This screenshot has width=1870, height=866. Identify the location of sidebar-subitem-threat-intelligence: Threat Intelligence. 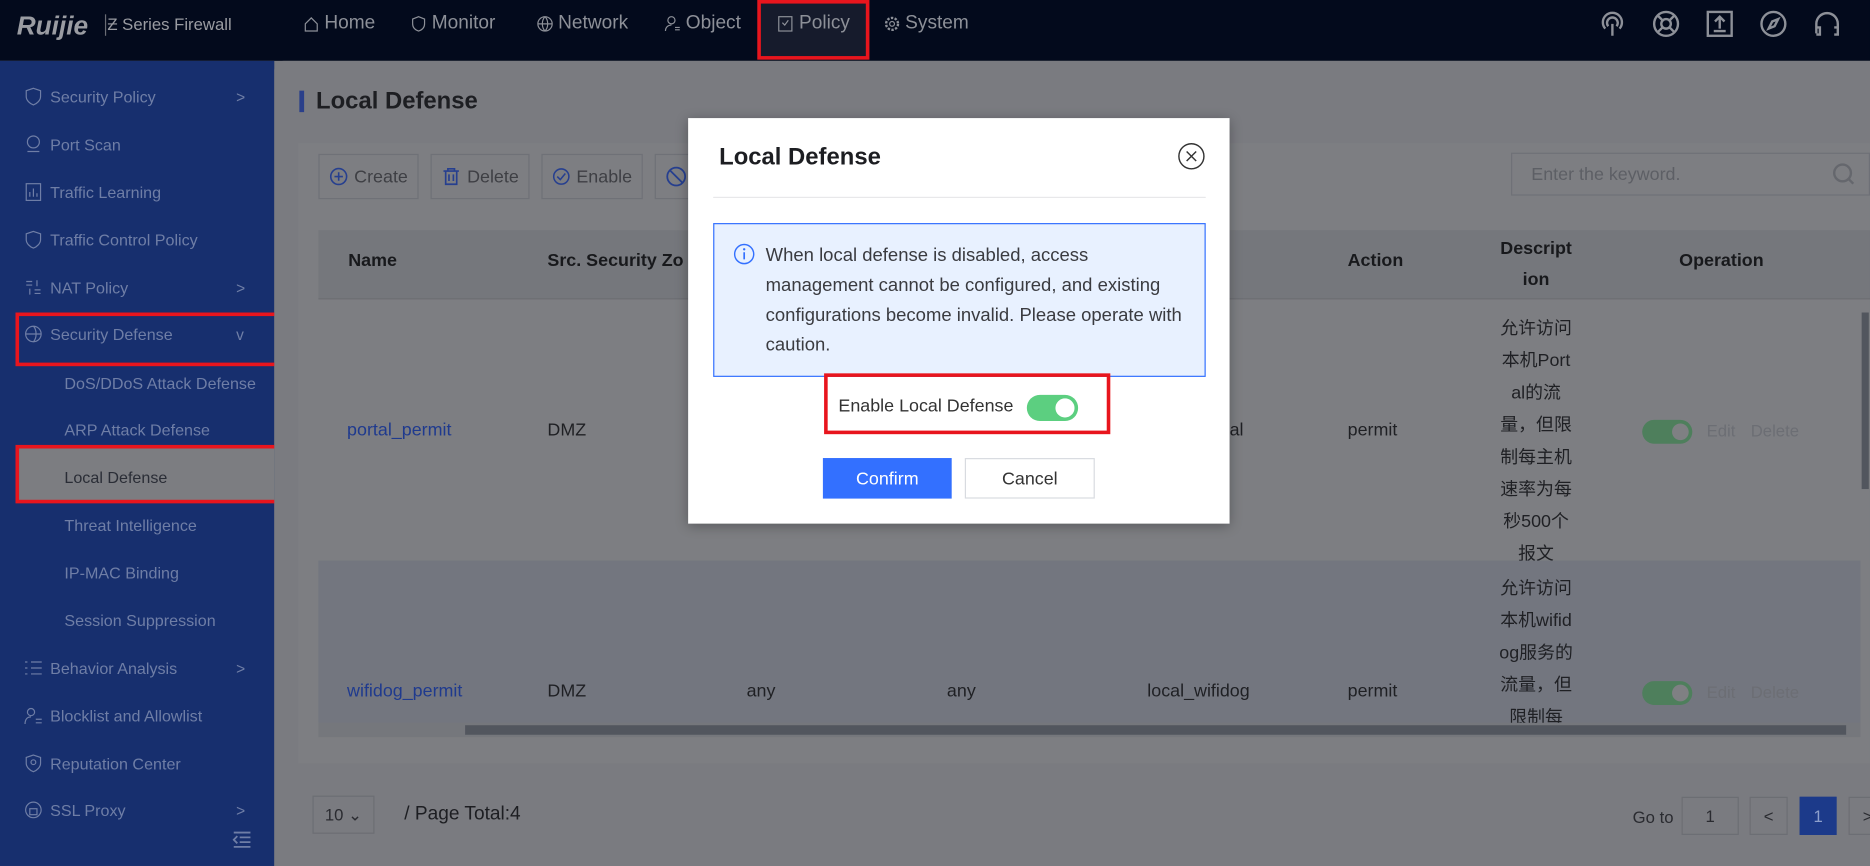
(130, 525).